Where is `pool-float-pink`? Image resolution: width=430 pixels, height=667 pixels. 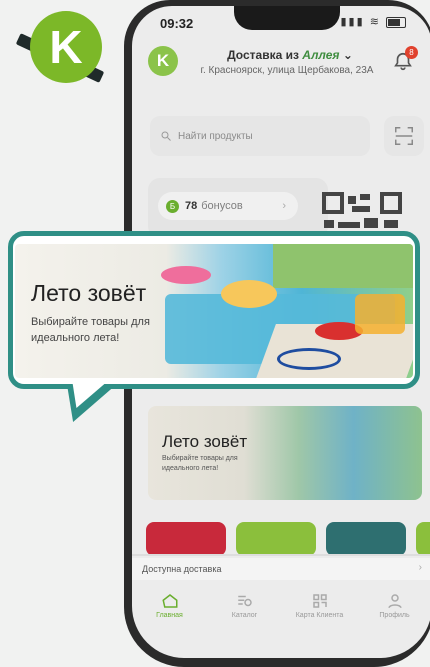 pool-float-pink is located at coordinates (186, 275).